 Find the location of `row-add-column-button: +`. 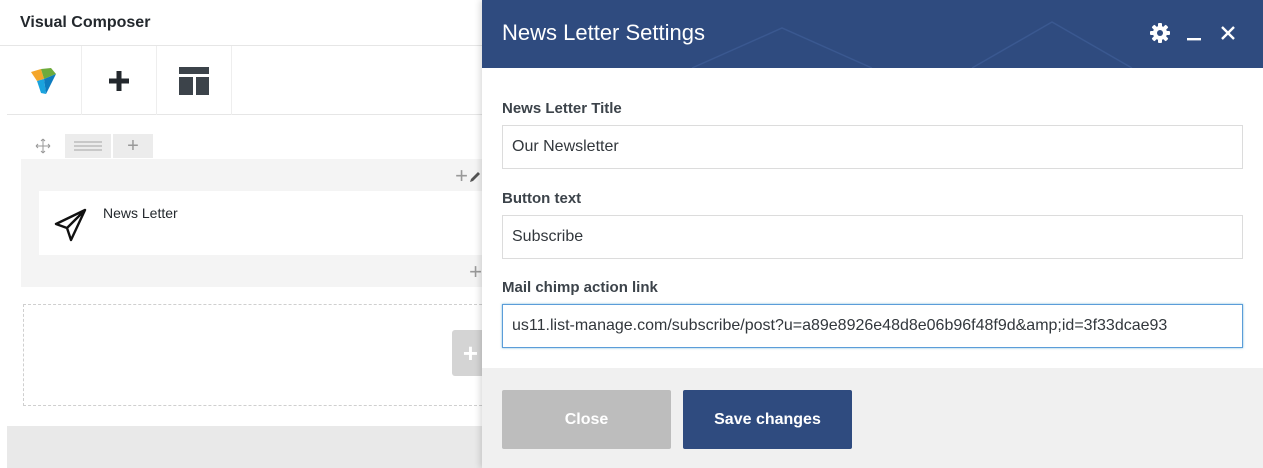

row-add-column-button: + is located at coordinates (133, 146).